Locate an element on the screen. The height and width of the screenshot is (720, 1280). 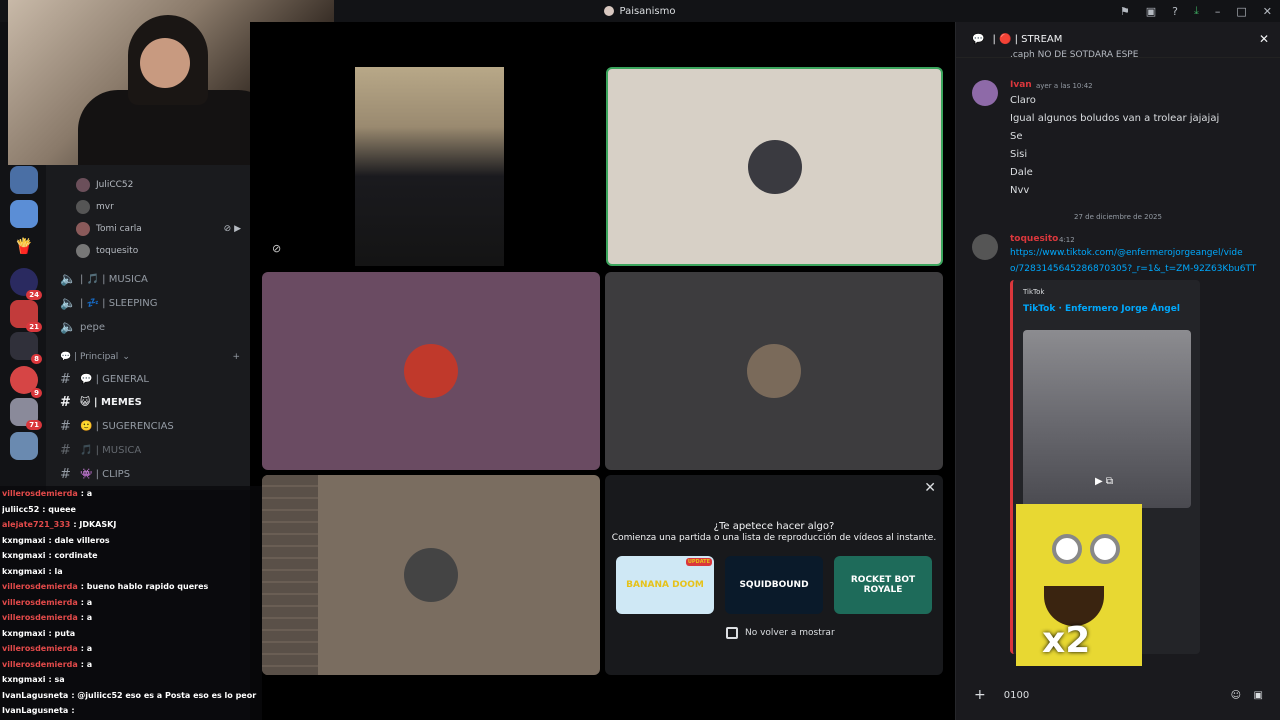
webcam-face is located at coordinates (165, 63).